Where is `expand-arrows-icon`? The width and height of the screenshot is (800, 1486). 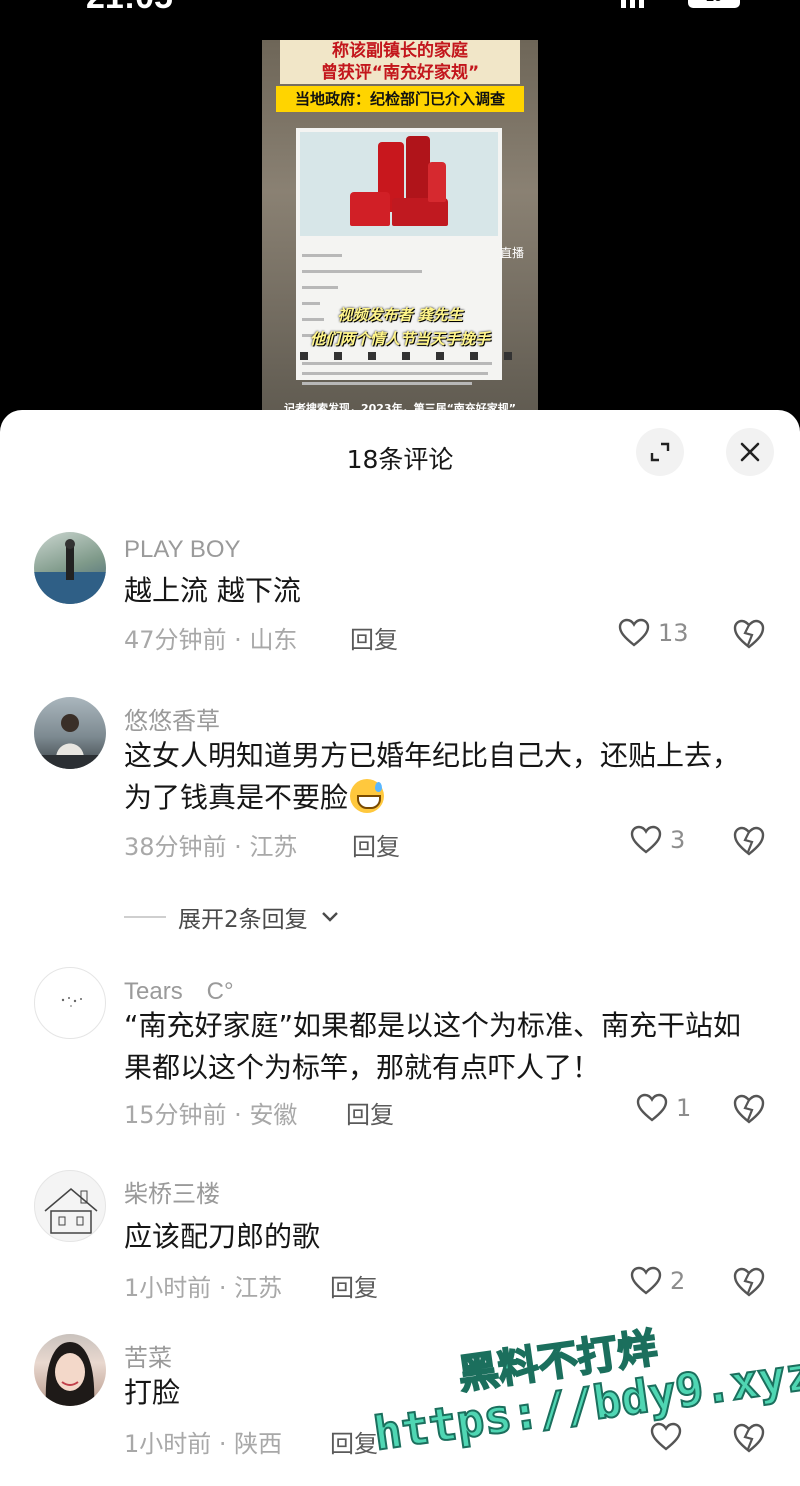 expand-arrows-icon is located at coordinates (660, 452).